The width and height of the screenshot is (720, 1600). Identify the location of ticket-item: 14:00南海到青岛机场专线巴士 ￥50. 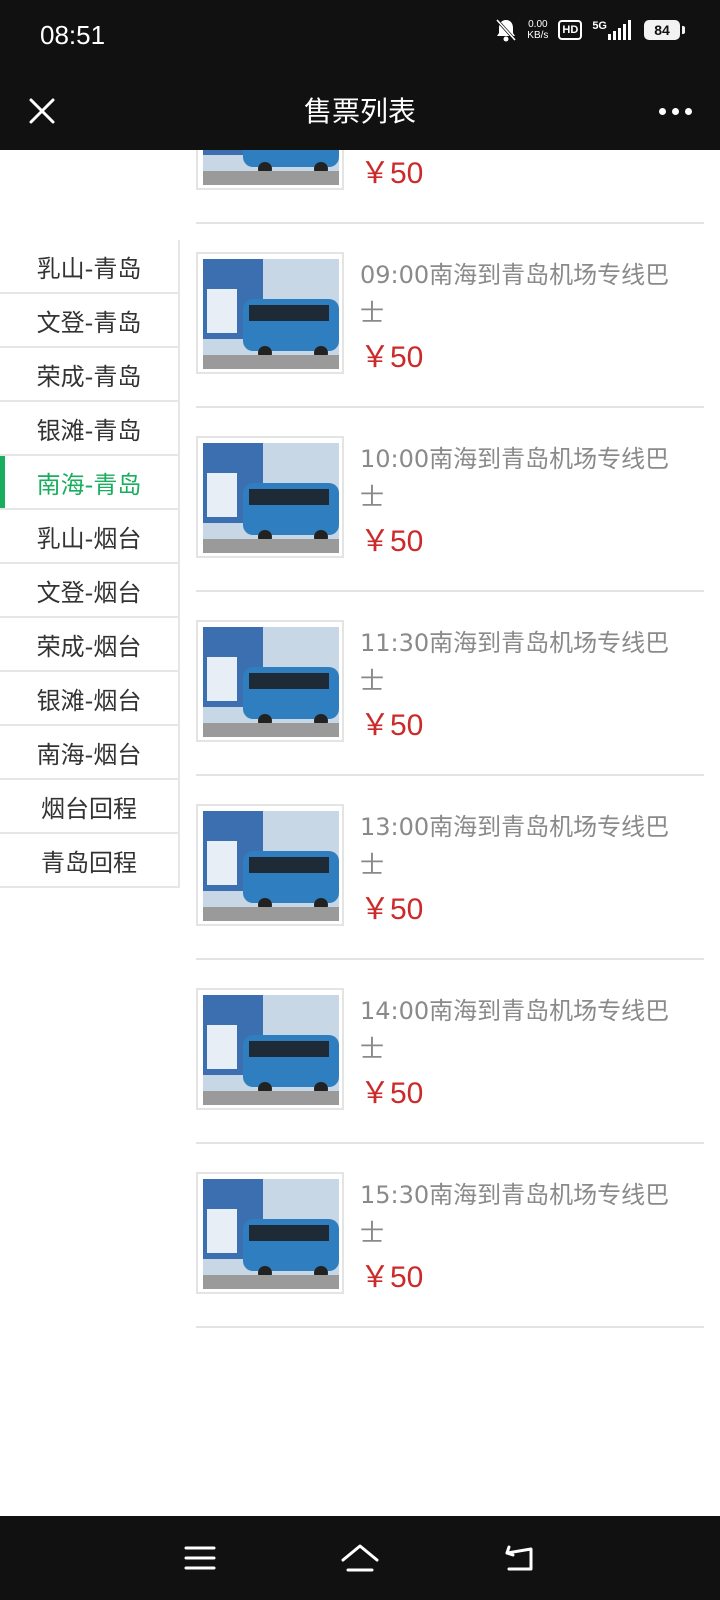
(450, 1052).